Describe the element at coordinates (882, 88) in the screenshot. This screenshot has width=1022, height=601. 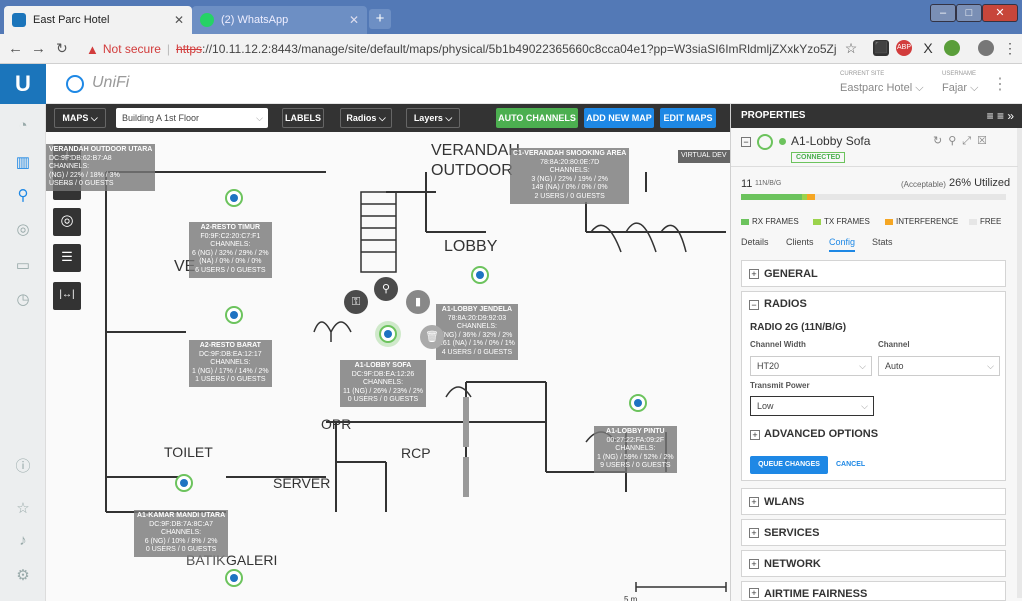
I see `site-select: Eastparc Hotel ⌵` at that location.